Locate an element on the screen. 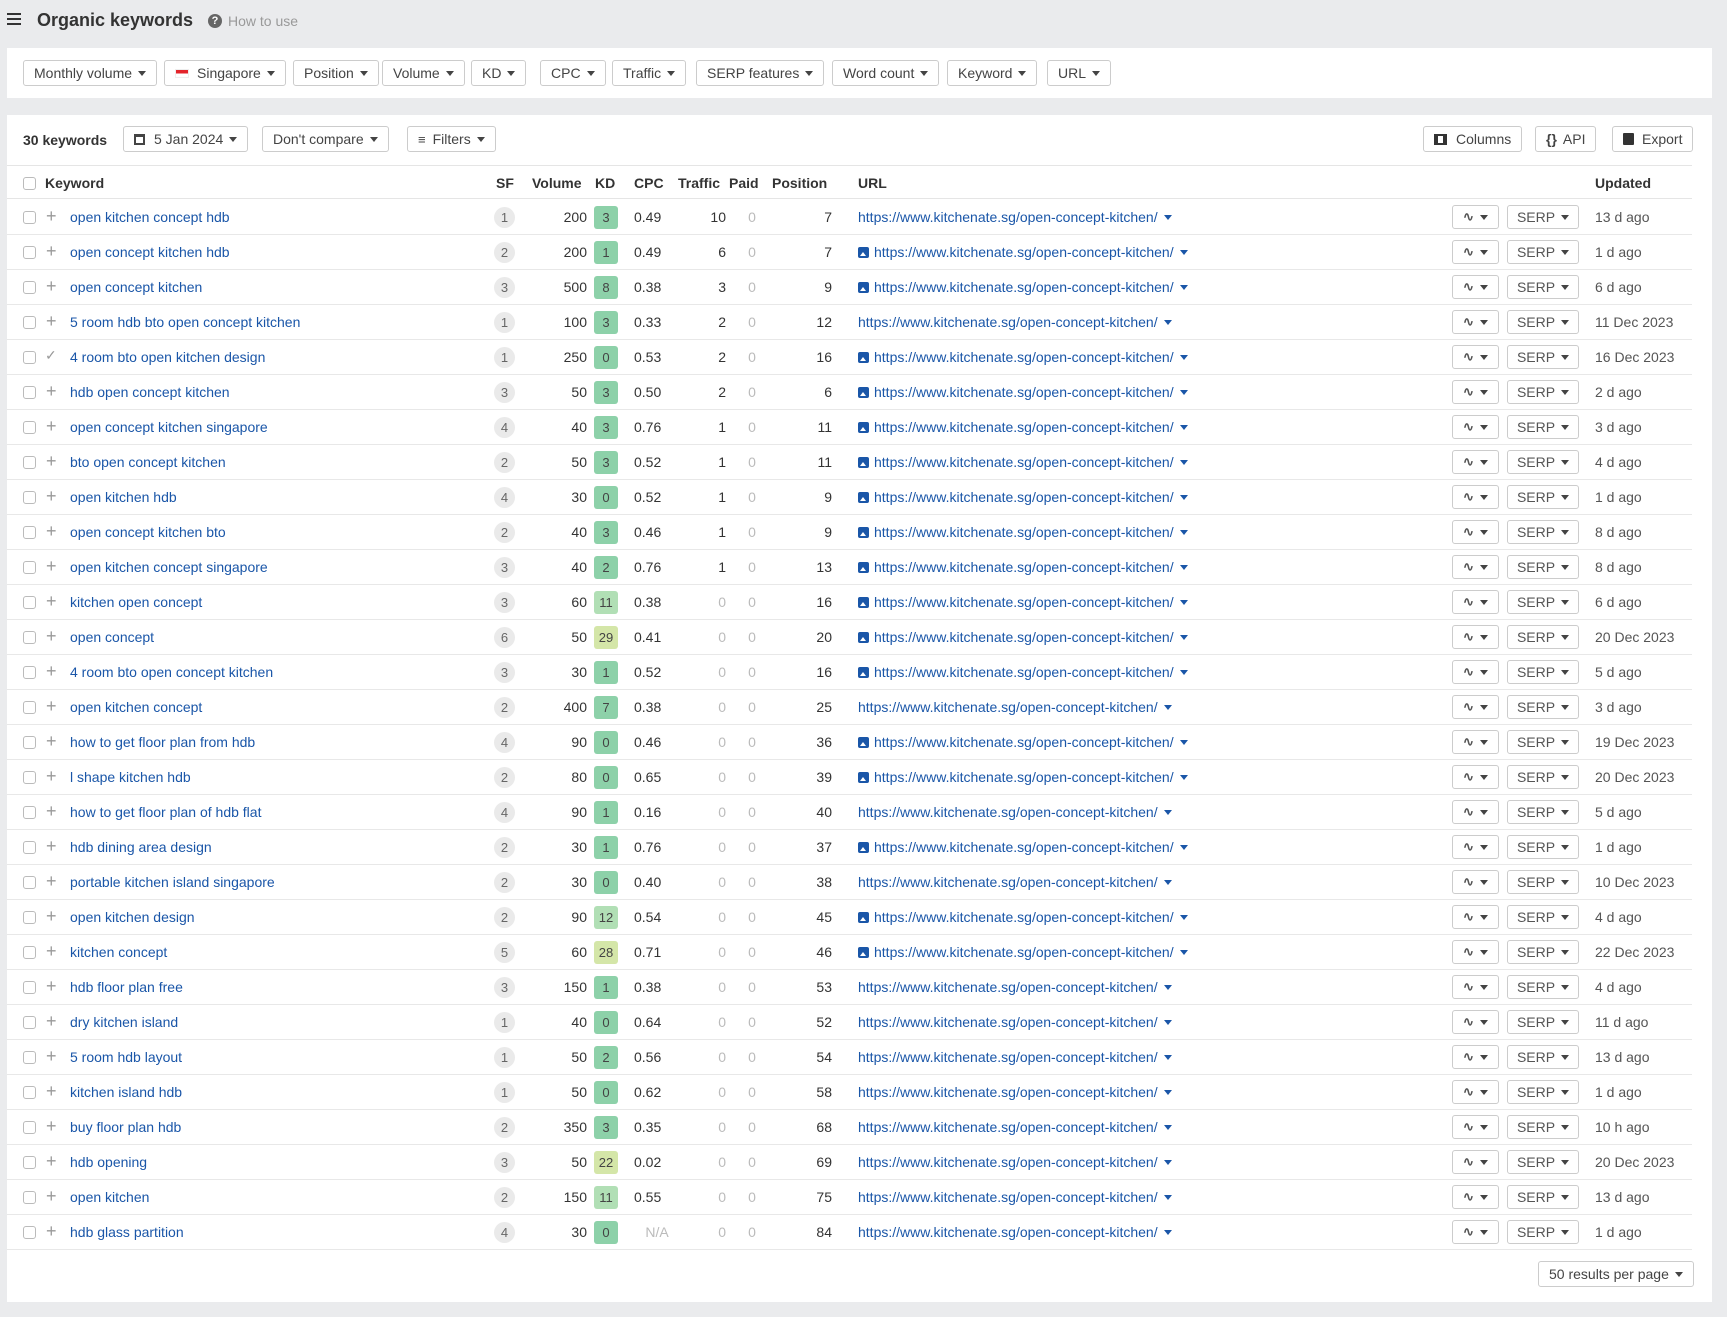 The width and height of the screenshot is (1727, 1317). keyword-link: hdb floor plan free is located at coordinates (126, 987).